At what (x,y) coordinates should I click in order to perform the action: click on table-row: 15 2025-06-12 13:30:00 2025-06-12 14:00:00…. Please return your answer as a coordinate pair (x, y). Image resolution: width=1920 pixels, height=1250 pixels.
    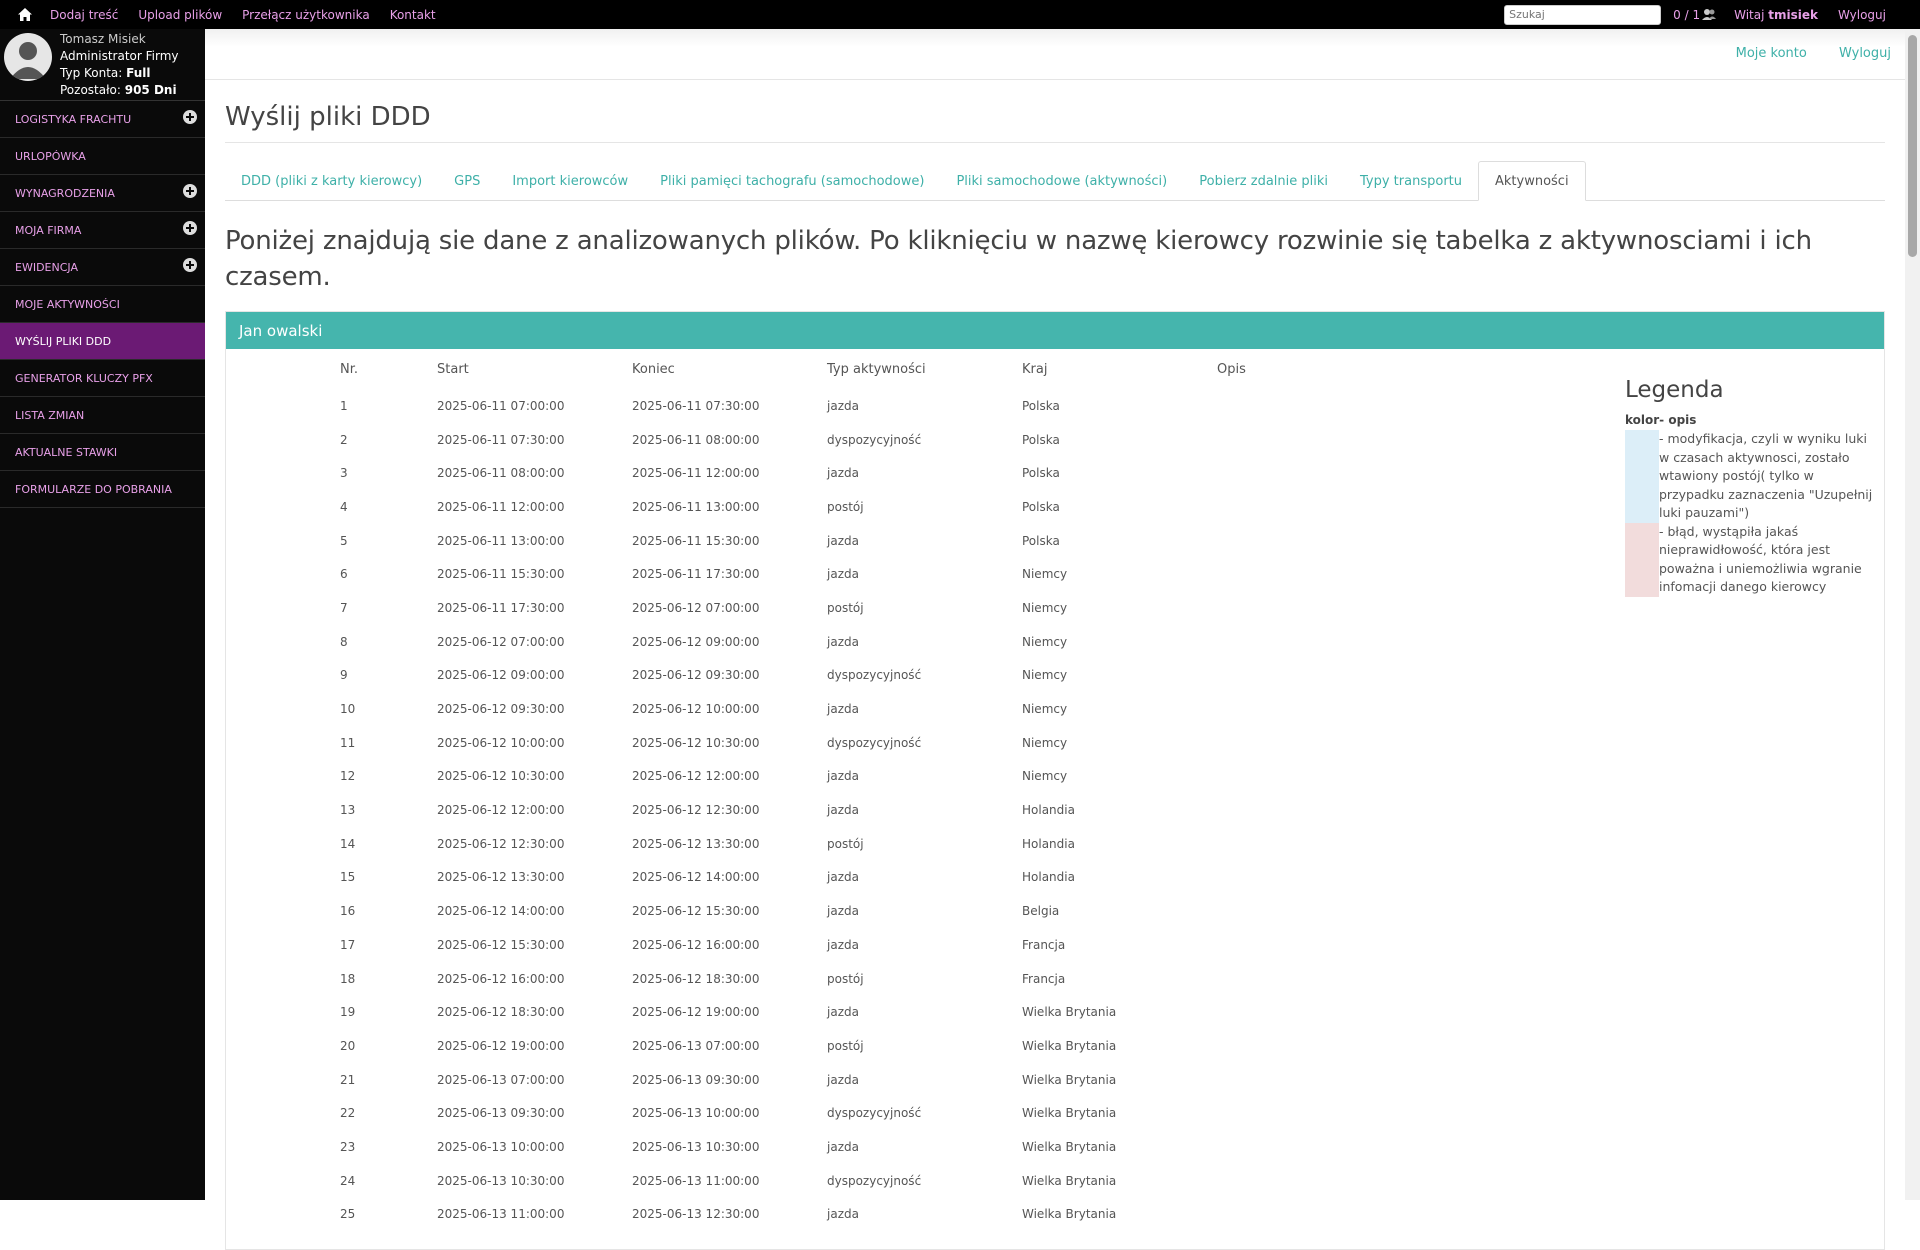
    Looking at the image, I should click on (878, 878).